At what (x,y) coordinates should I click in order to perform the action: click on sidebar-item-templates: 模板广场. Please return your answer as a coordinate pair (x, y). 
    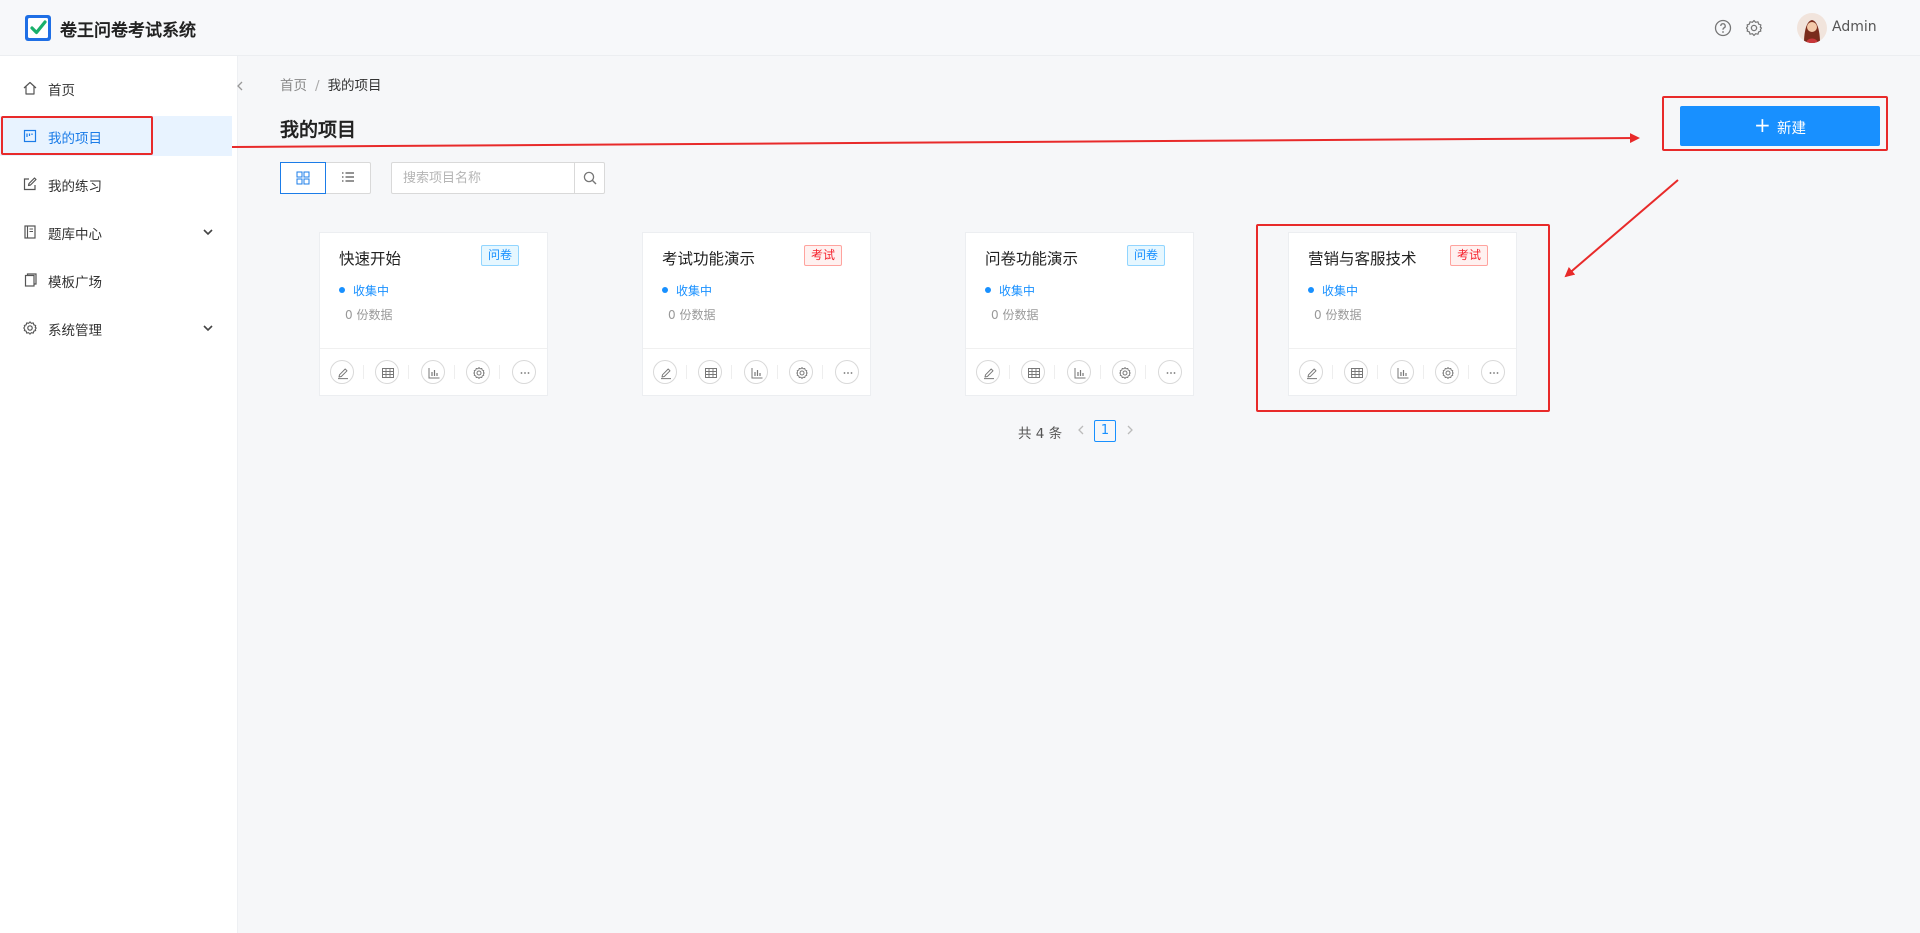
    Looking at the image, I should click on (116, 280).